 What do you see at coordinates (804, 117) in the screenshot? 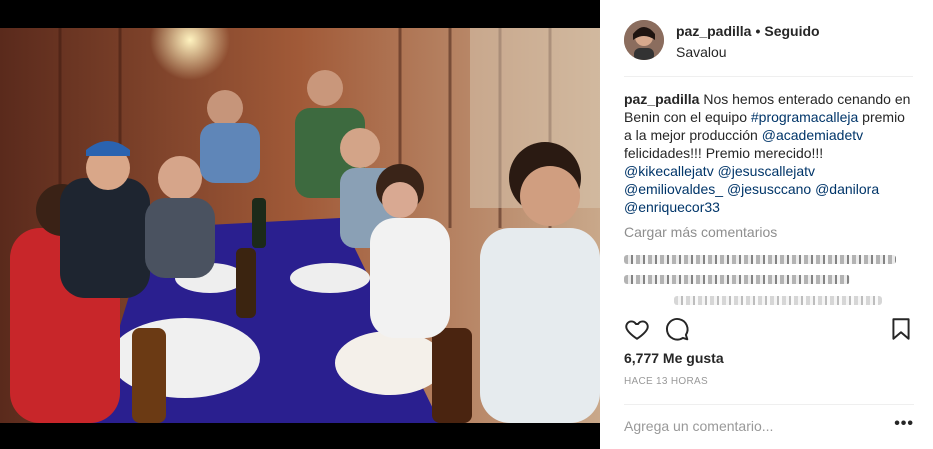
I see `hashtag-link: #programacalleja` at bounding box center [804, 117].